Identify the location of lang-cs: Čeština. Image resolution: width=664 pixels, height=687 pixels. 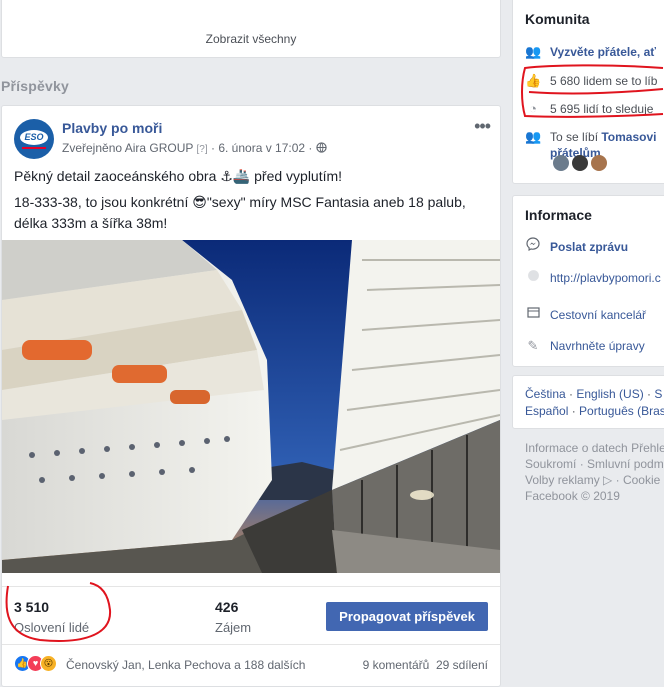
(545, 394).